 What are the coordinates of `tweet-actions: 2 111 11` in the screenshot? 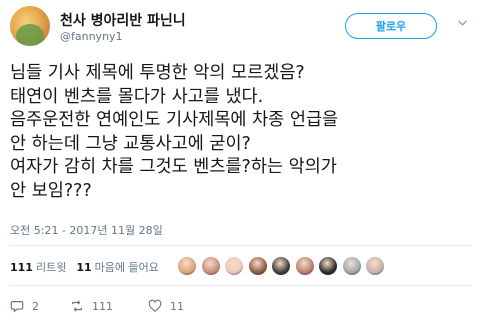 It's located at (160, 306).